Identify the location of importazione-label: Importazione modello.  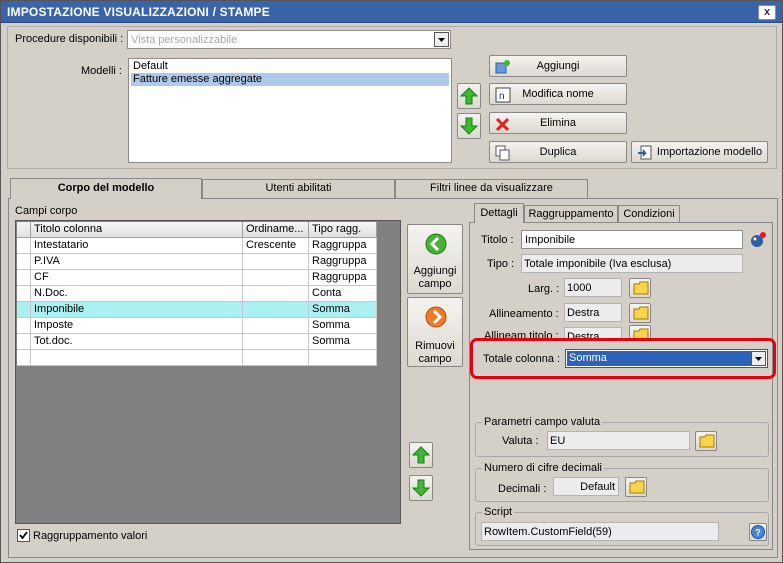
(709, 152).